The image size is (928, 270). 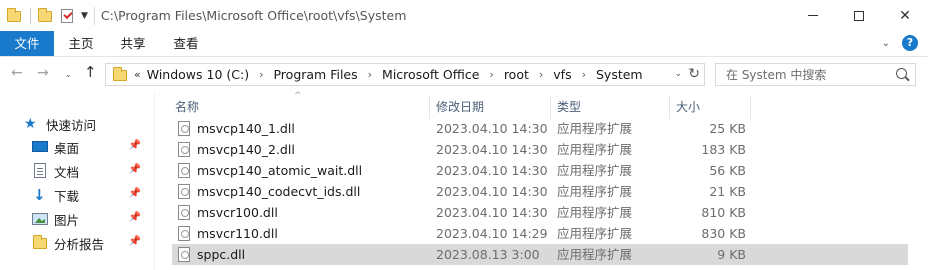 What do you see at coordinates (133, 43) in the screenshot?
I see `tab-share: 共享` at bounding box center [133, 43].